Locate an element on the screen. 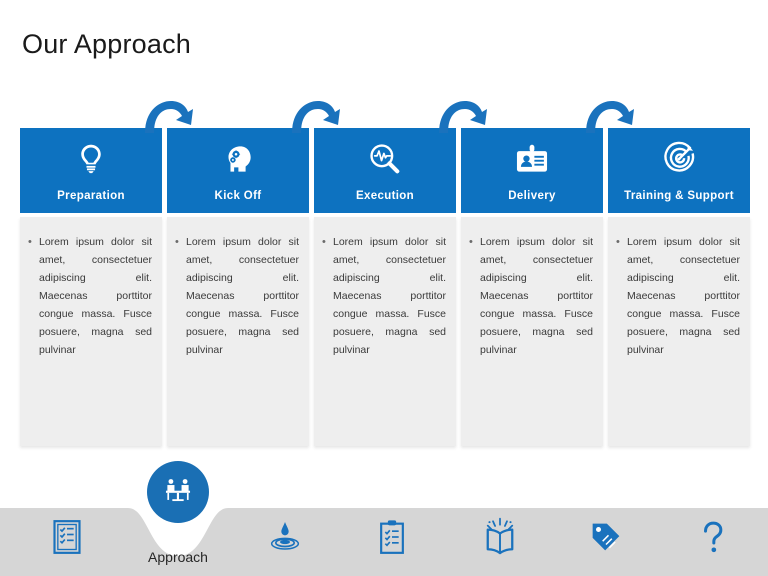  open-book-sparkle-icon is located at coordinates (500, 537).